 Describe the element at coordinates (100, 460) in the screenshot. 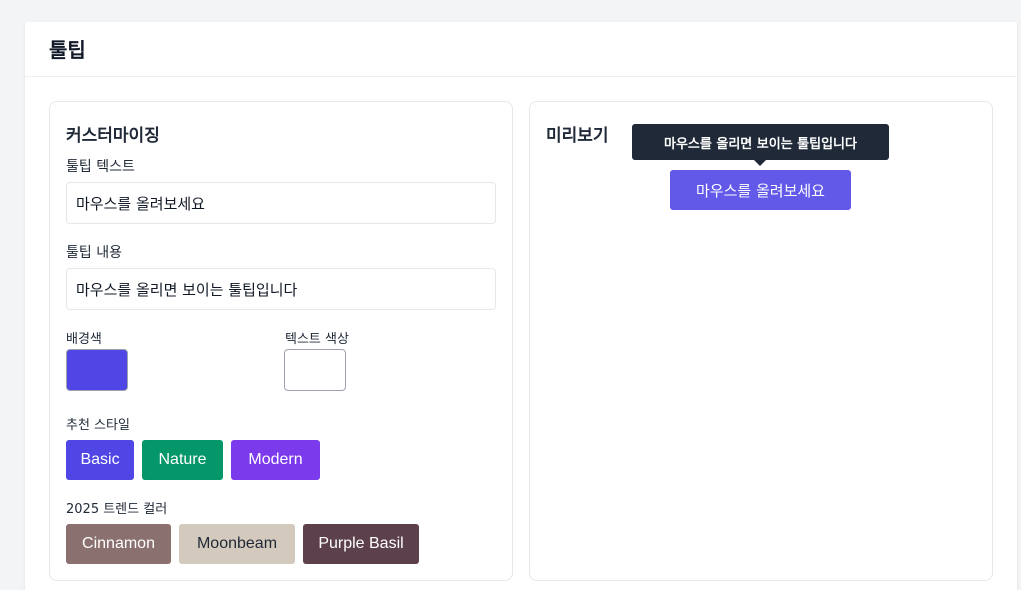

I see `style-basic-button: Basic` at that location.